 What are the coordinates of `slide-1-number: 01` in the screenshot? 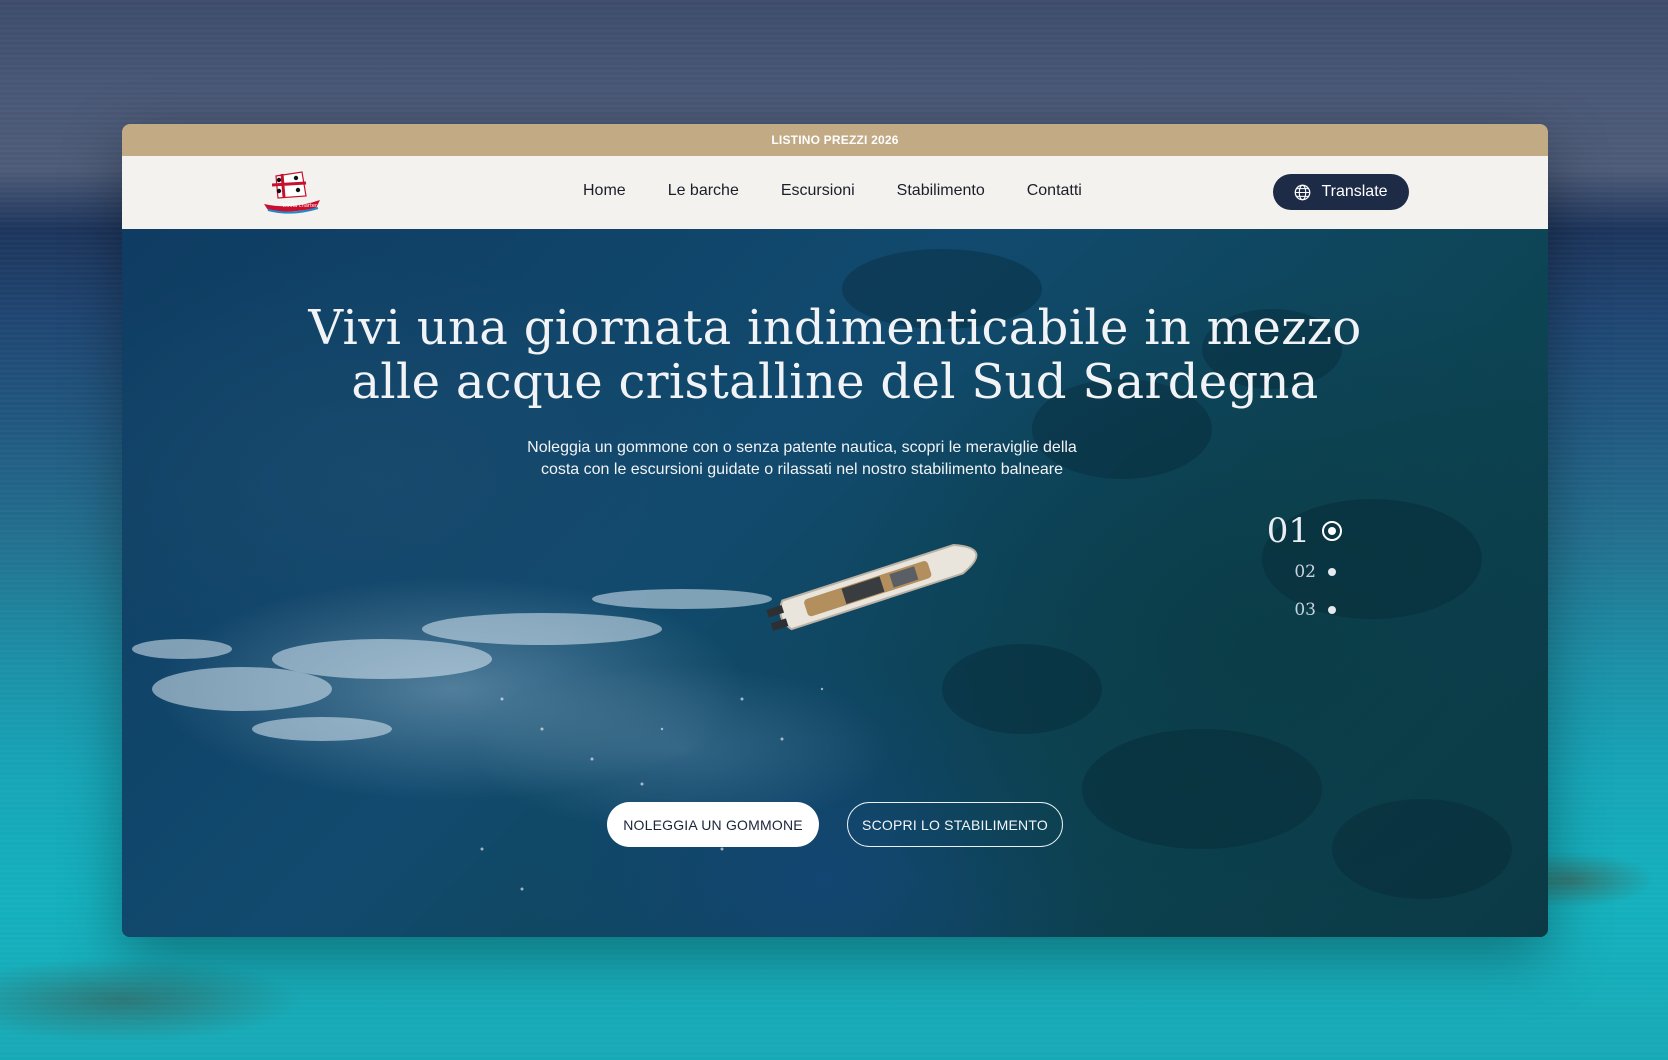 It's located at (1288, 531).